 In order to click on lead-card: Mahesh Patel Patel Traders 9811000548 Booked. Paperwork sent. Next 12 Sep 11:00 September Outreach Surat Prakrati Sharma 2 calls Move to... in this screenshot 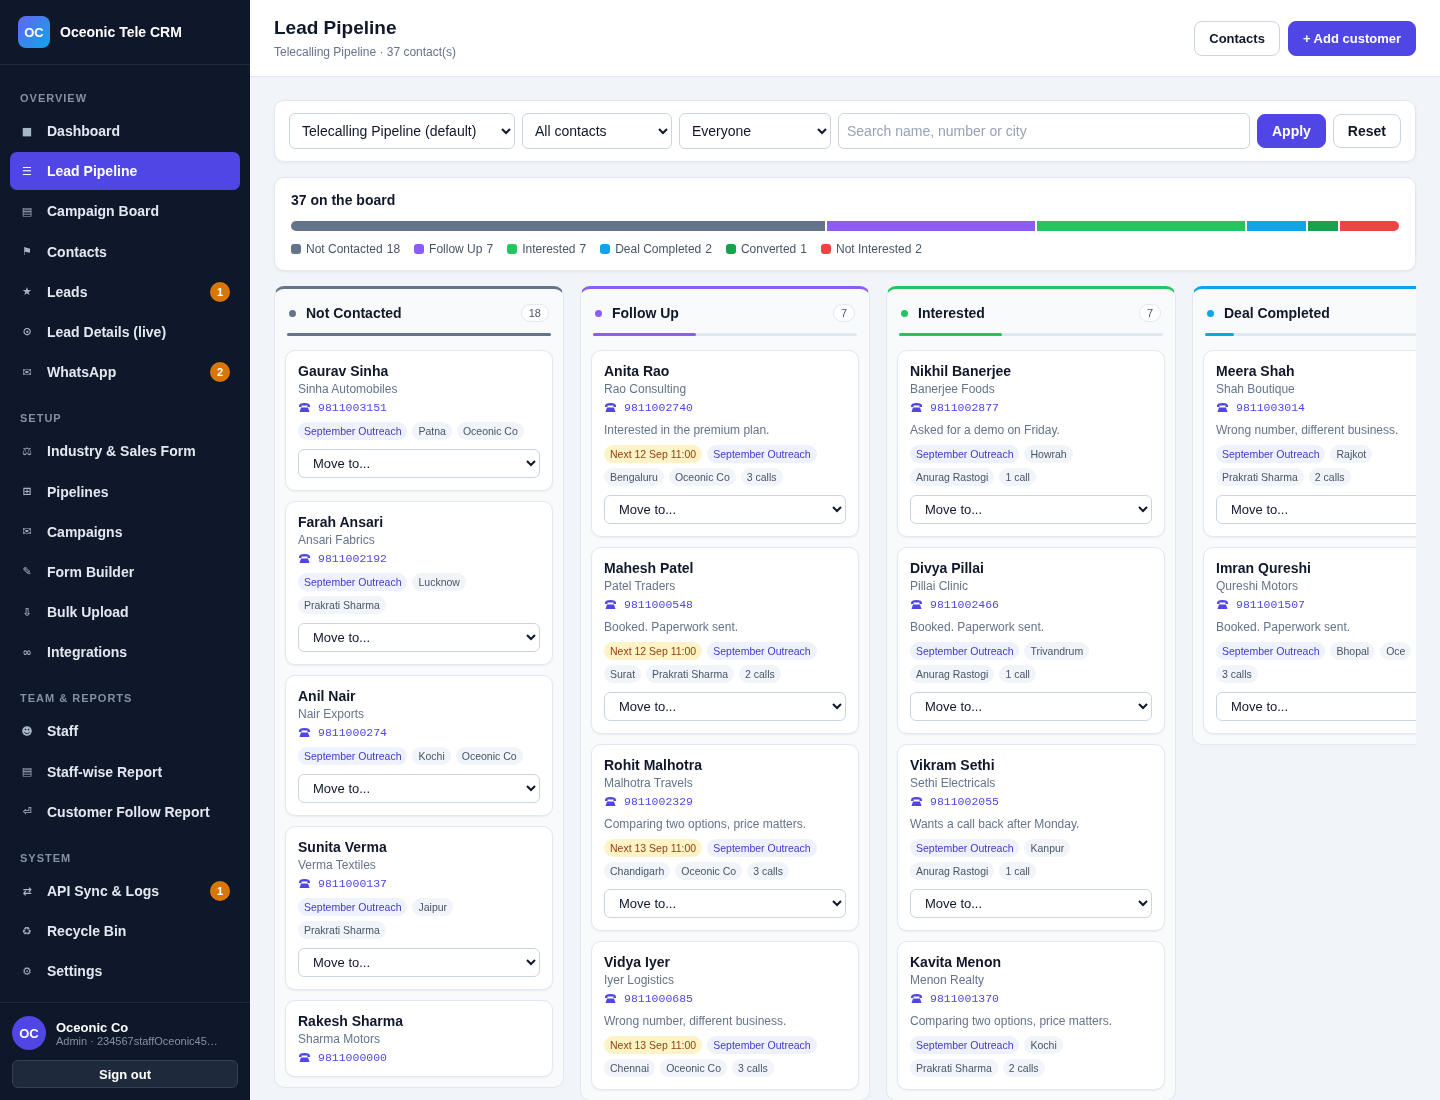, I will do `click(725, 640)`.